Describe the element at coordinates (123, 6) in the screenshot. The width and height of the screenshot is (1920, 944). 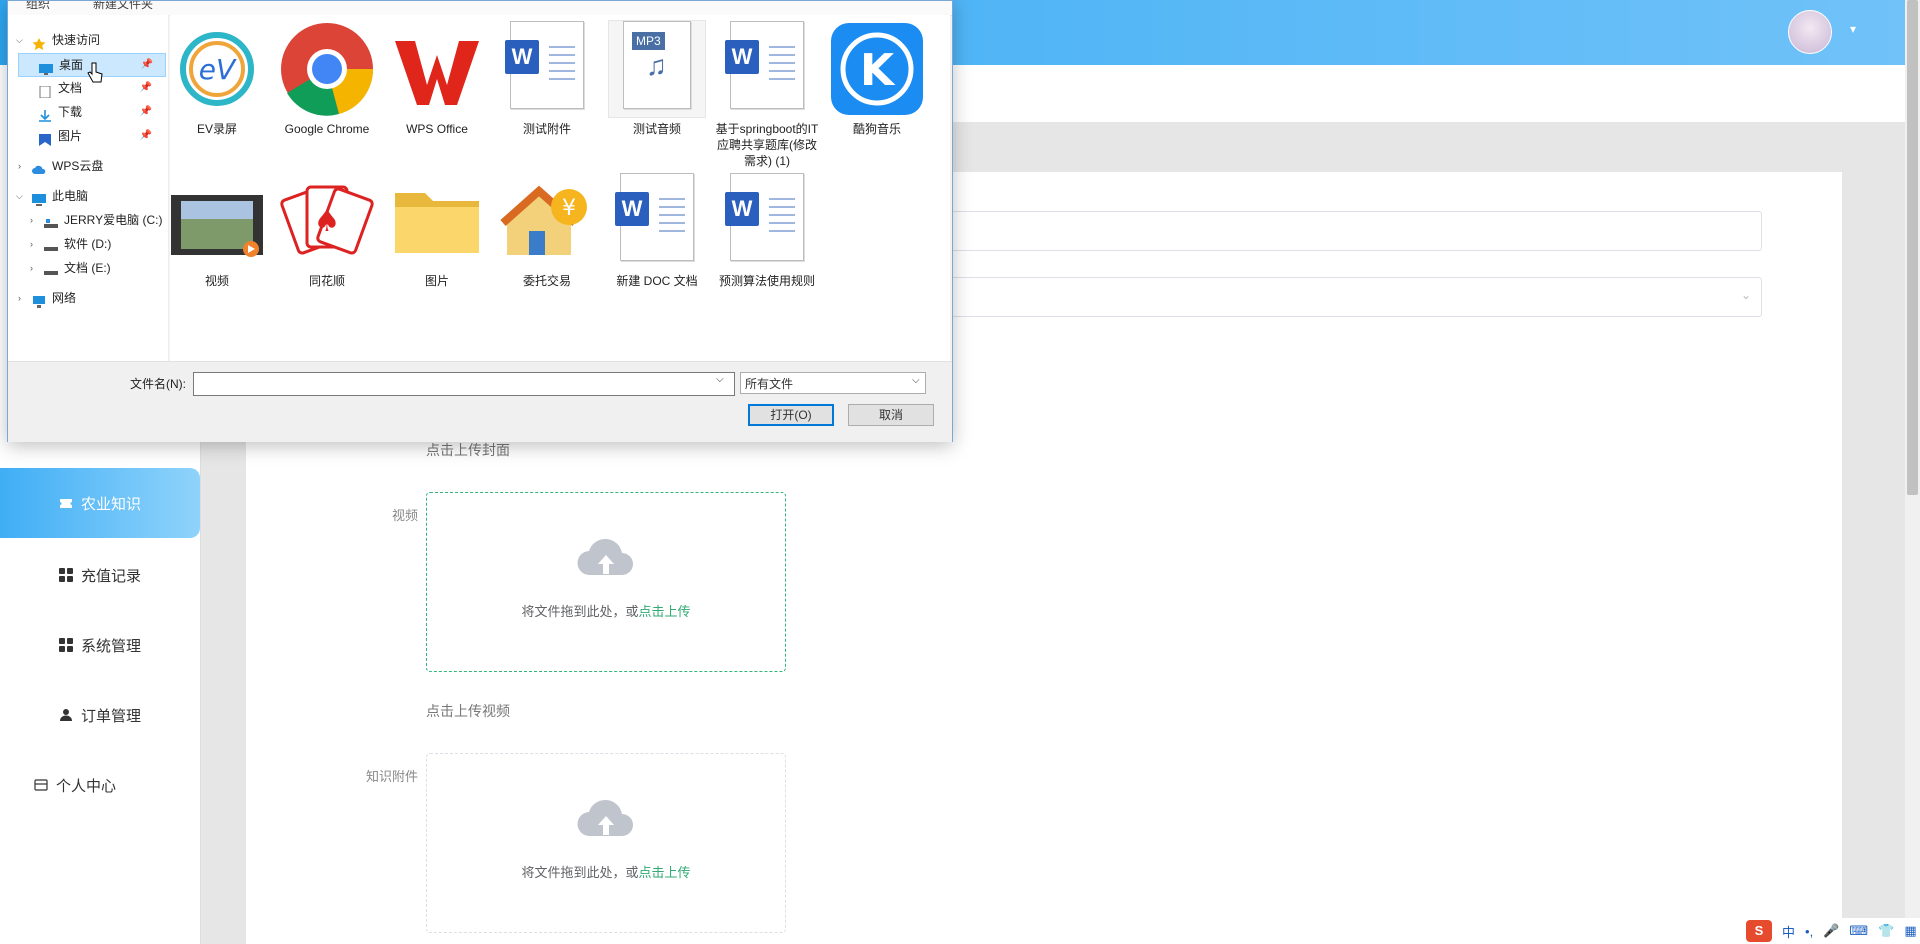
I see `new-folder-button: 新建文件夹` at that location.